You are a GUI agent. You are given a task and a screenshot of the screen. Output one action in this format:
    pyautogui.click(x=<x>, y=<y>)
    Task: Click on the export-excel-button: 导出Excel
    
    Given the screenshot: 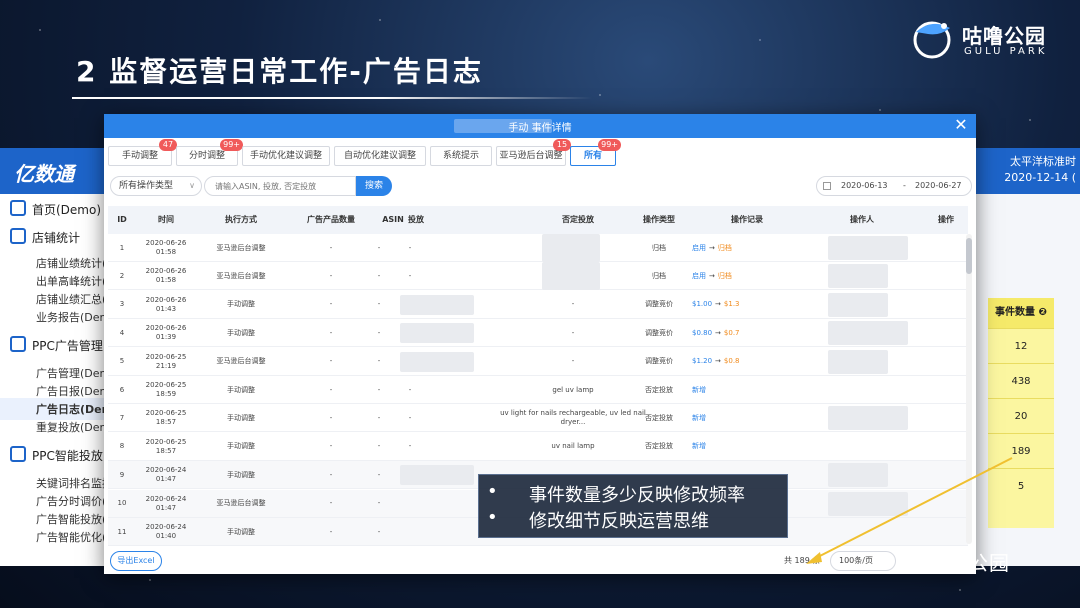 What is the action you would take?
    pyautogui.click(x=136, y=561)
    